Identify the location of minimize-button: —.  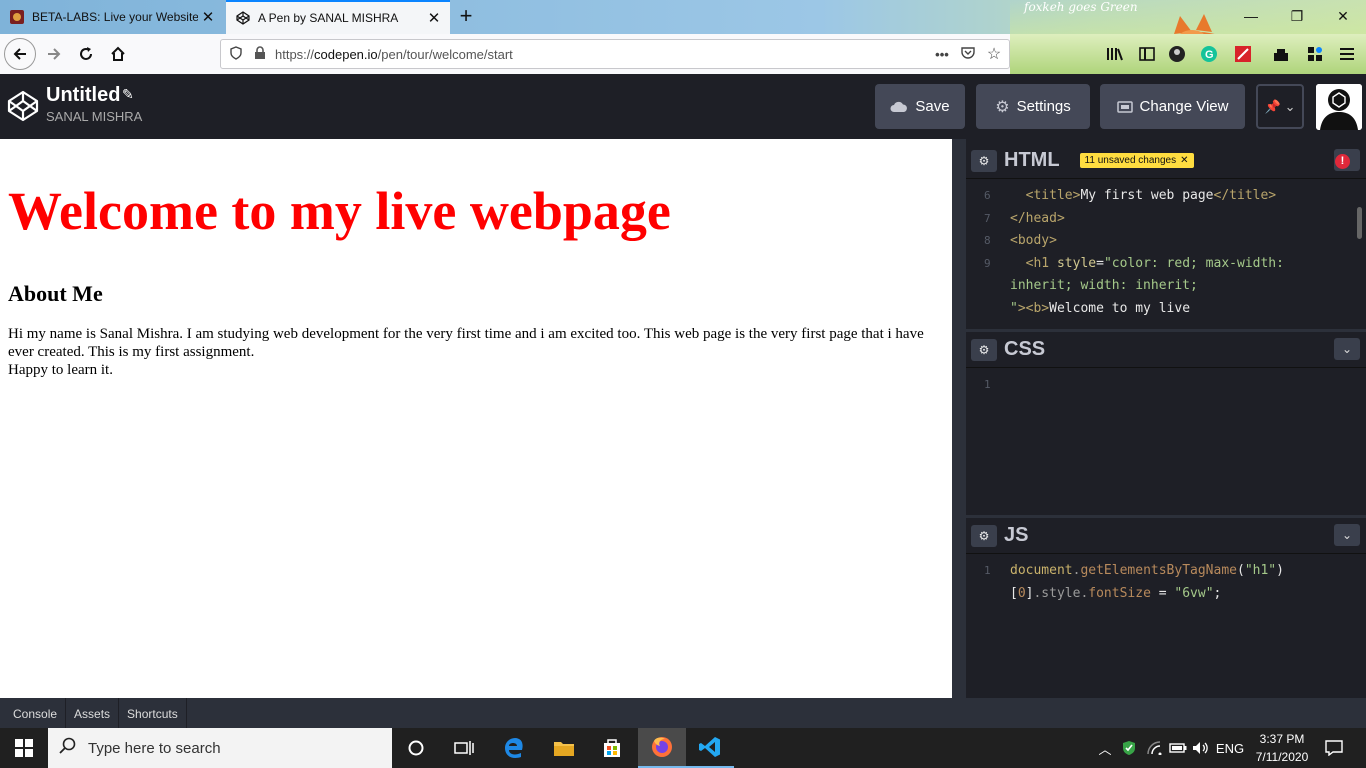
(1251, 16).